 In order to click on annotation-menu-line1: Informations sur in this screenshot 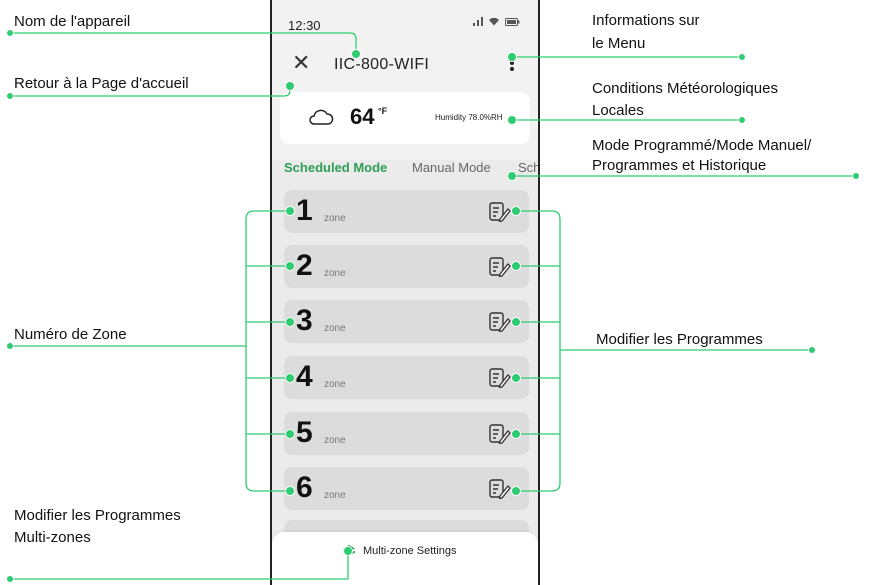, I will do `click(646, 20)`.